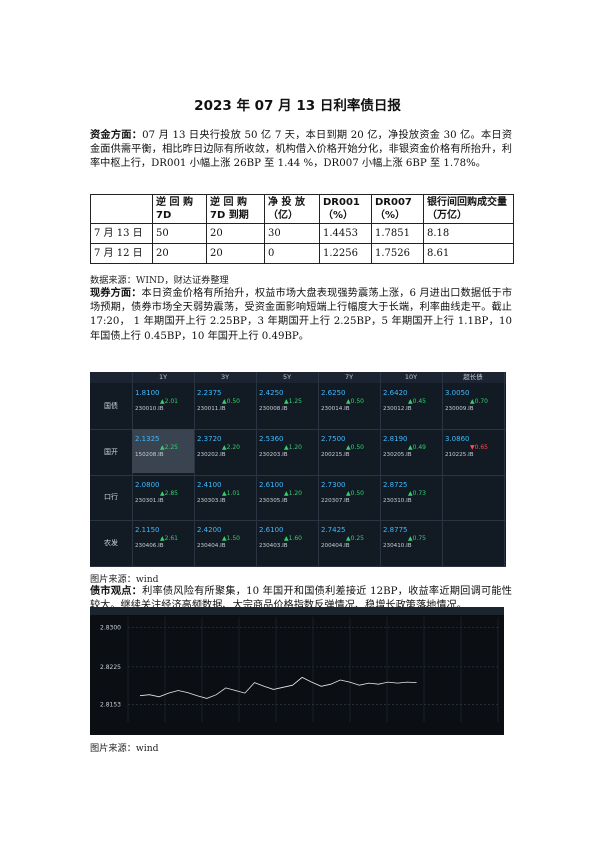  I want to click on quote-cell: 2.6420 ▲0.45 230012.IB, so click(411, 405).